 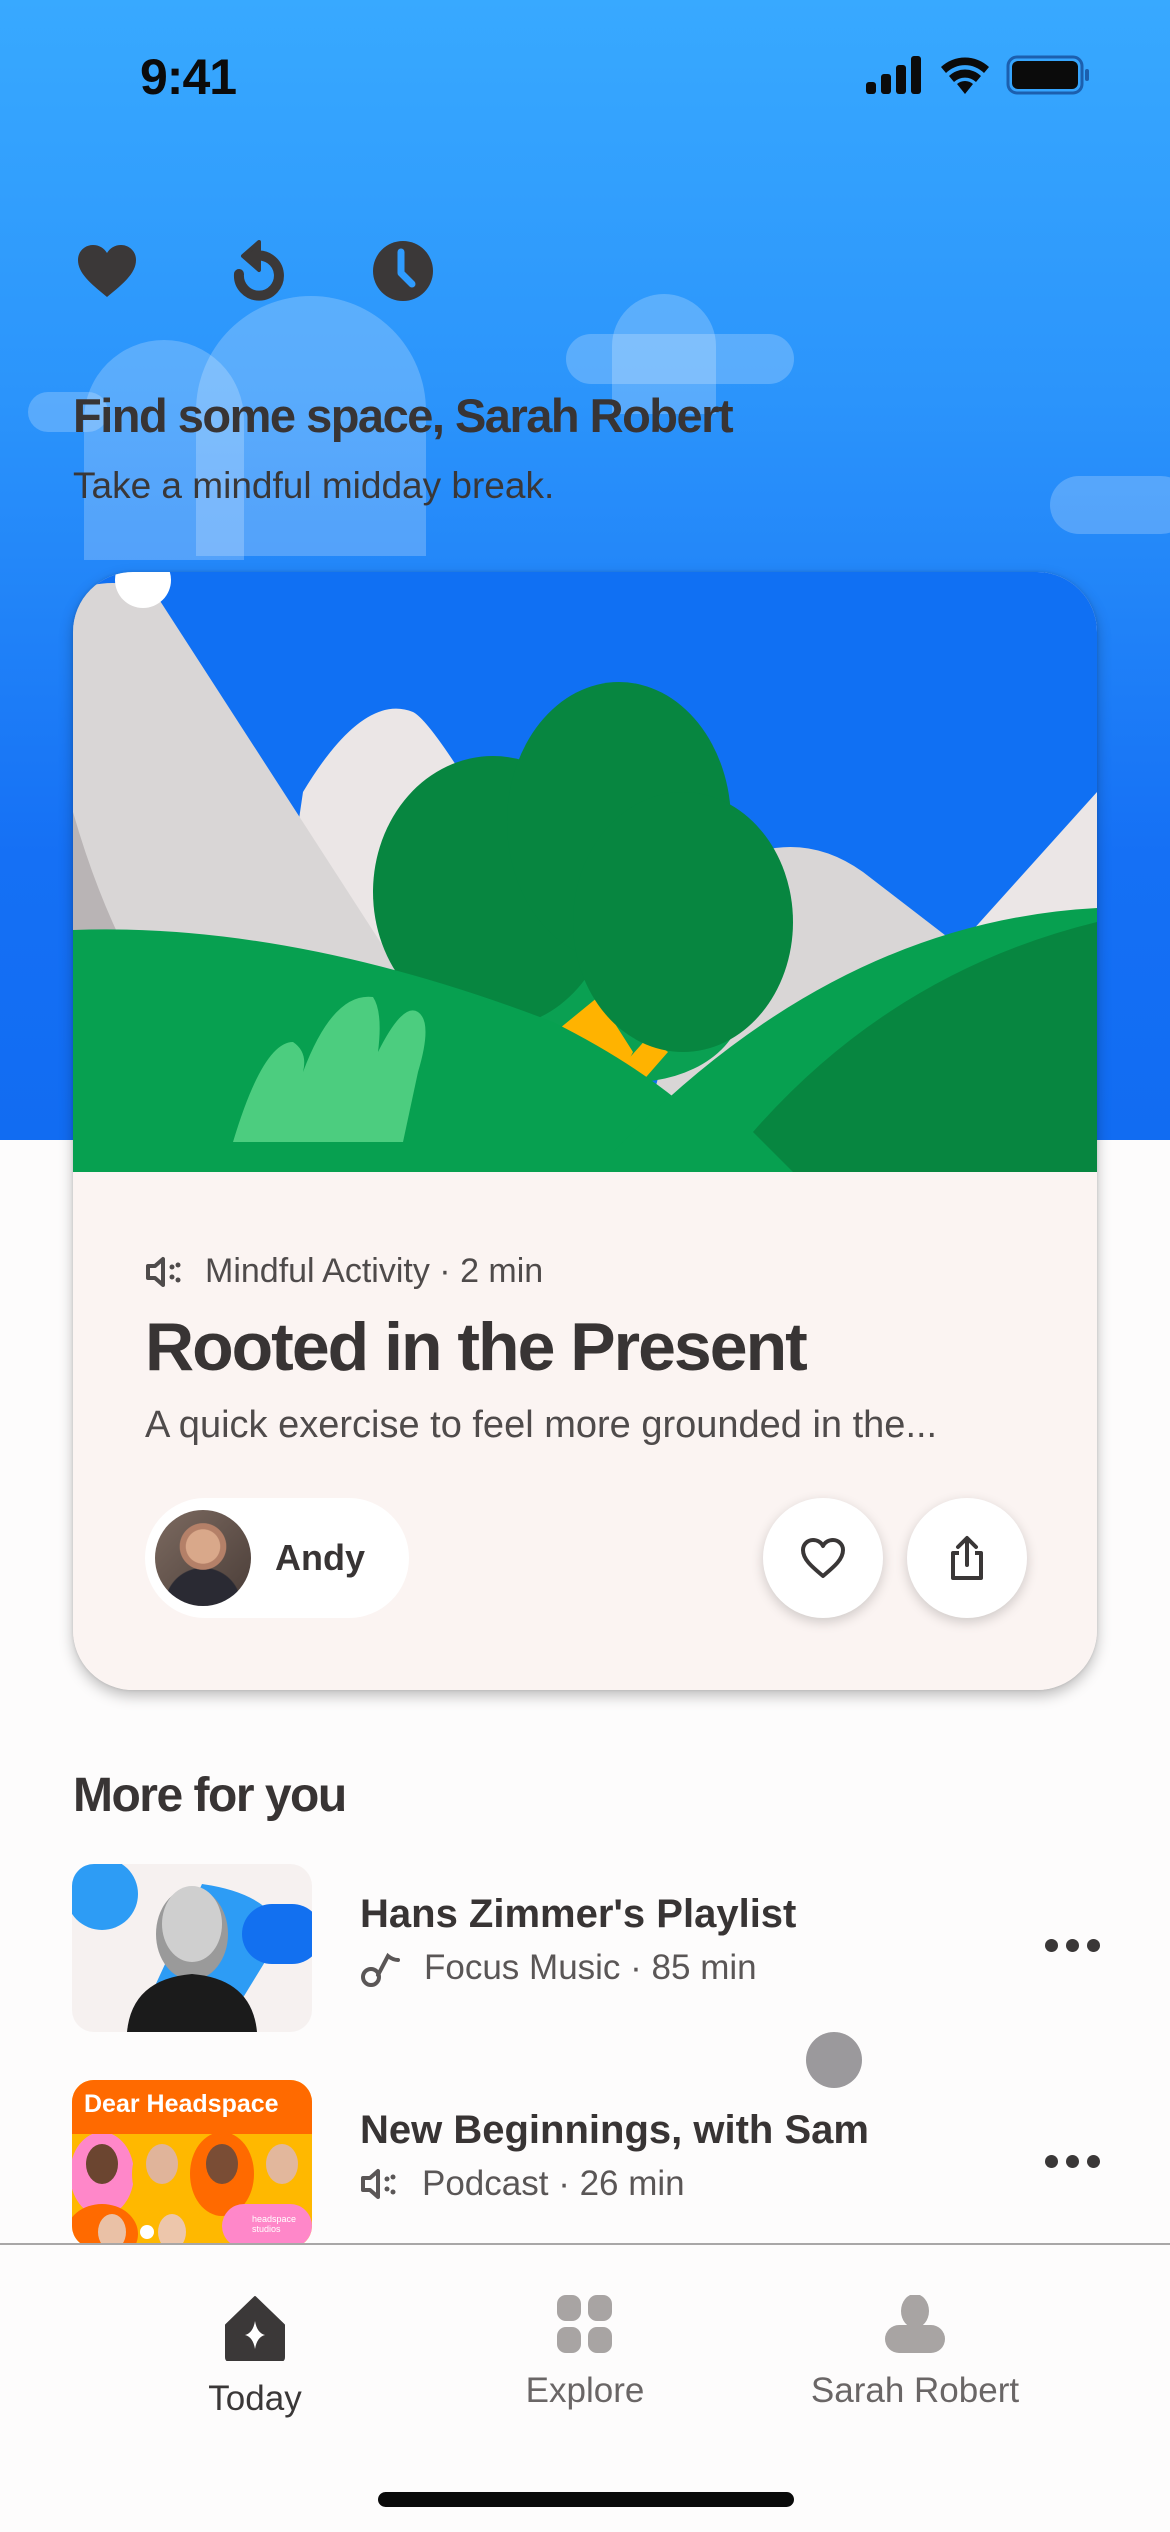 I want to click on quick-actions, so click(x=255, y=271).